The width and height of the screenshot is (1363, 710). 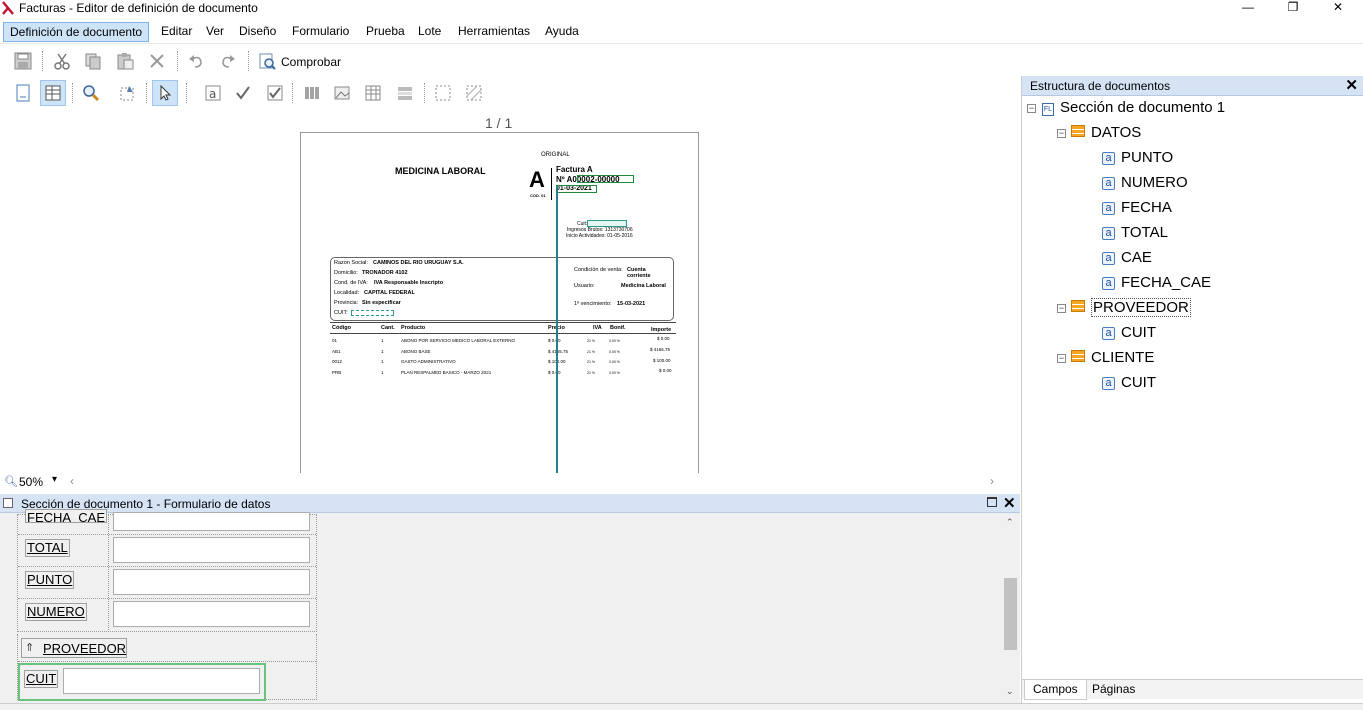 I want to click on hscroll-right-icon: ›, so click(x=992, y=481).